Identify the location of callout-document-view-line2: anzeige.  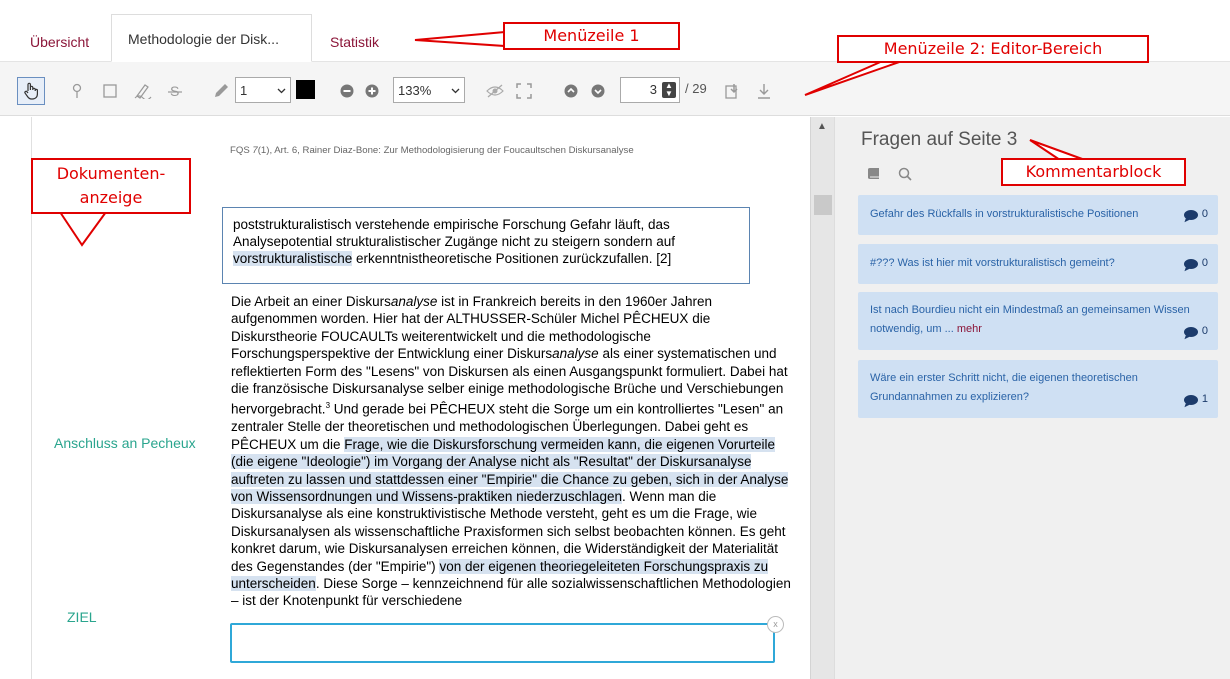
(111, 197).